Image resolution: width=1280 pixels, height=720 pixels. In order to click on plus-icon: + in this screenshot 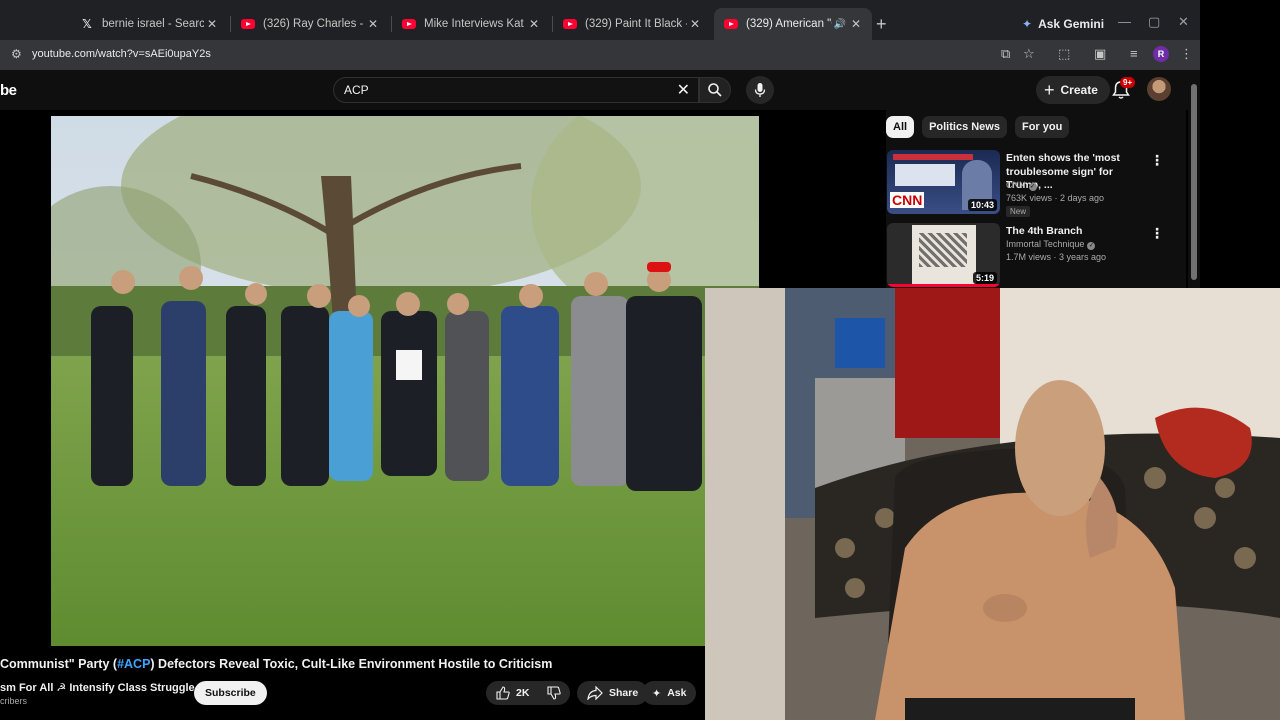, I will do `click(1049, 89)`.